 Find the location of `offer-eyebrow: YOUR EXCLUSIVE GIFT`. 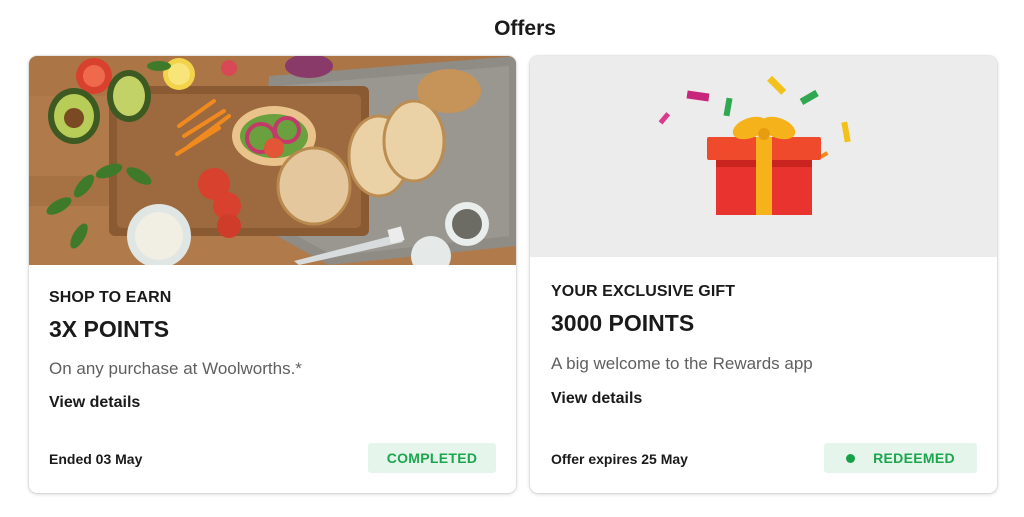

offer-eyebrow: YOUR EXCLUSIVE GIFT is located at coordinates (643, 291).